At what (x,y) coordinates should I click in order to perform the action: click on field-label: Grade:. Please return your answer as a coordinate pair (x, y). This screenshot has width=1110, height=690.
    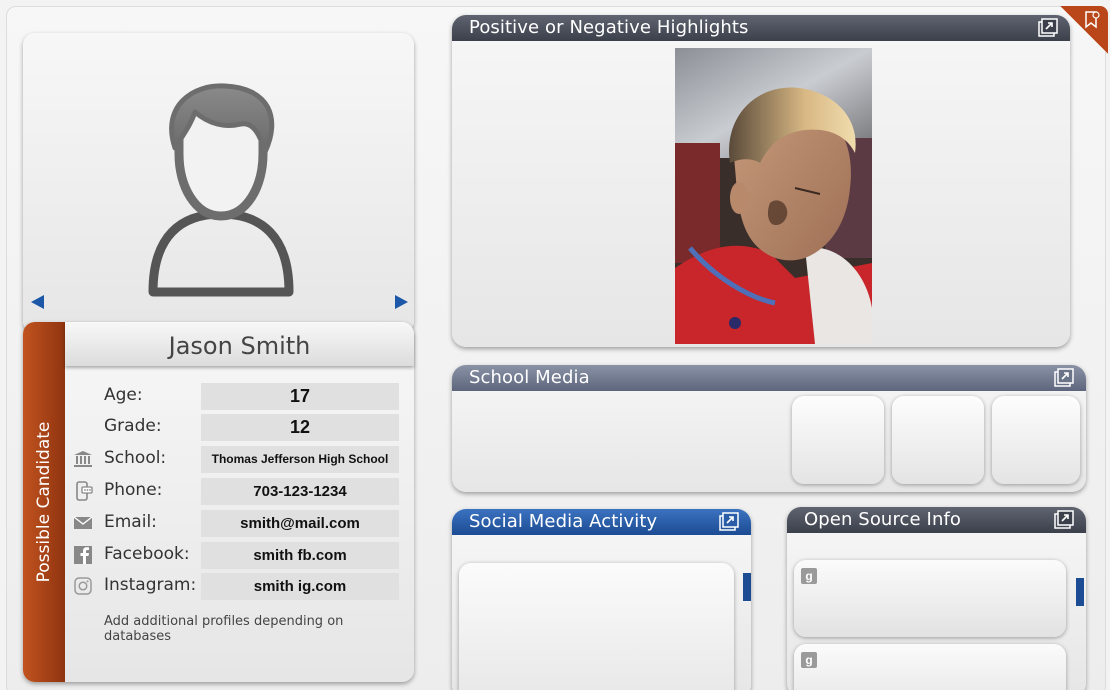
    Looking at the image, I should click on (133, 426).